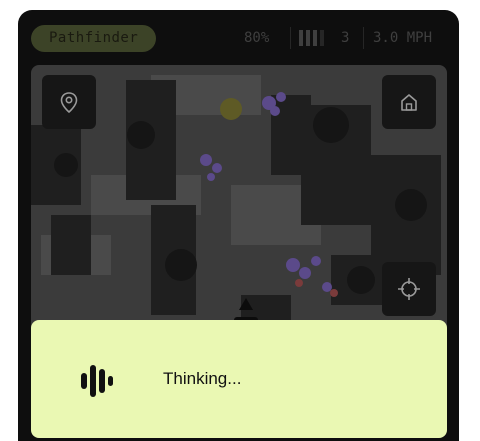 The image size is (480, 441). Describe the element at coordinates (403, 38) in the screenshot. I see `speed-readout: 3.0 MPH` at that location.